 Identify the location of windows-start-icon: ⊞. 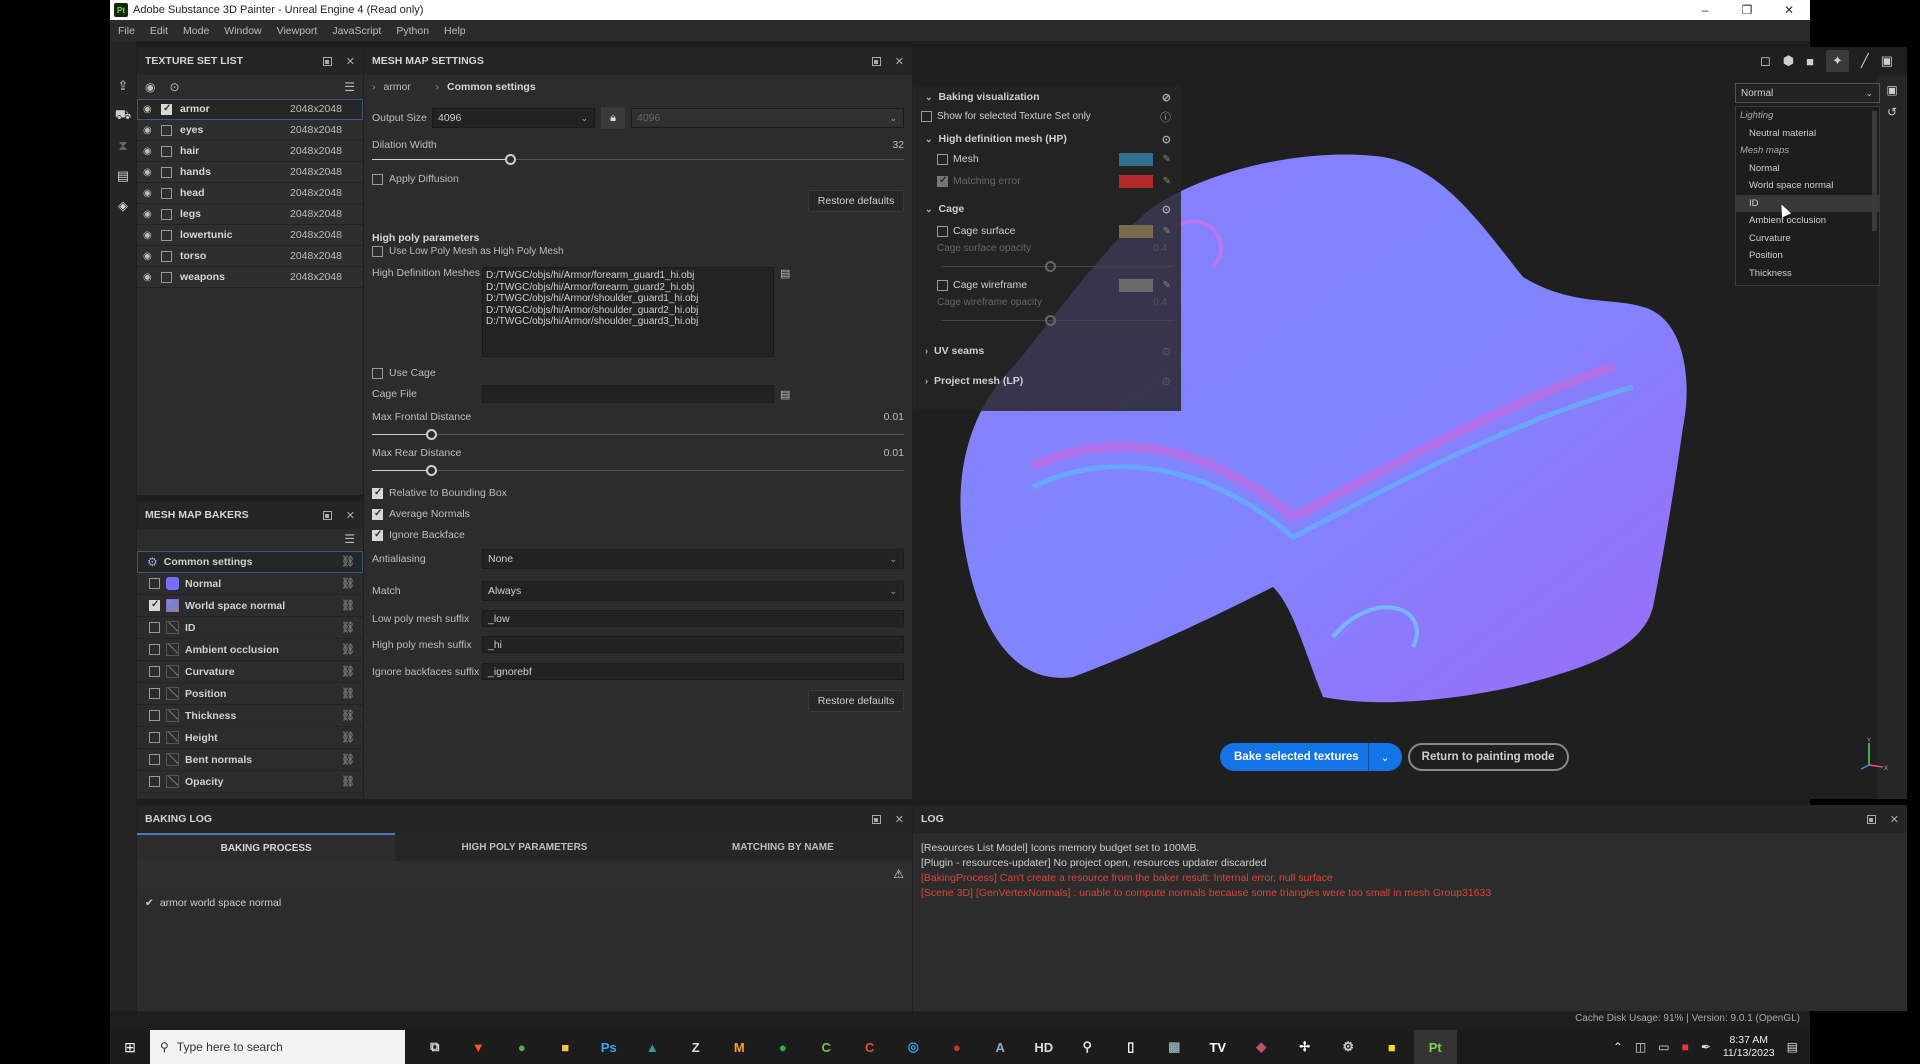
(130, 1047).